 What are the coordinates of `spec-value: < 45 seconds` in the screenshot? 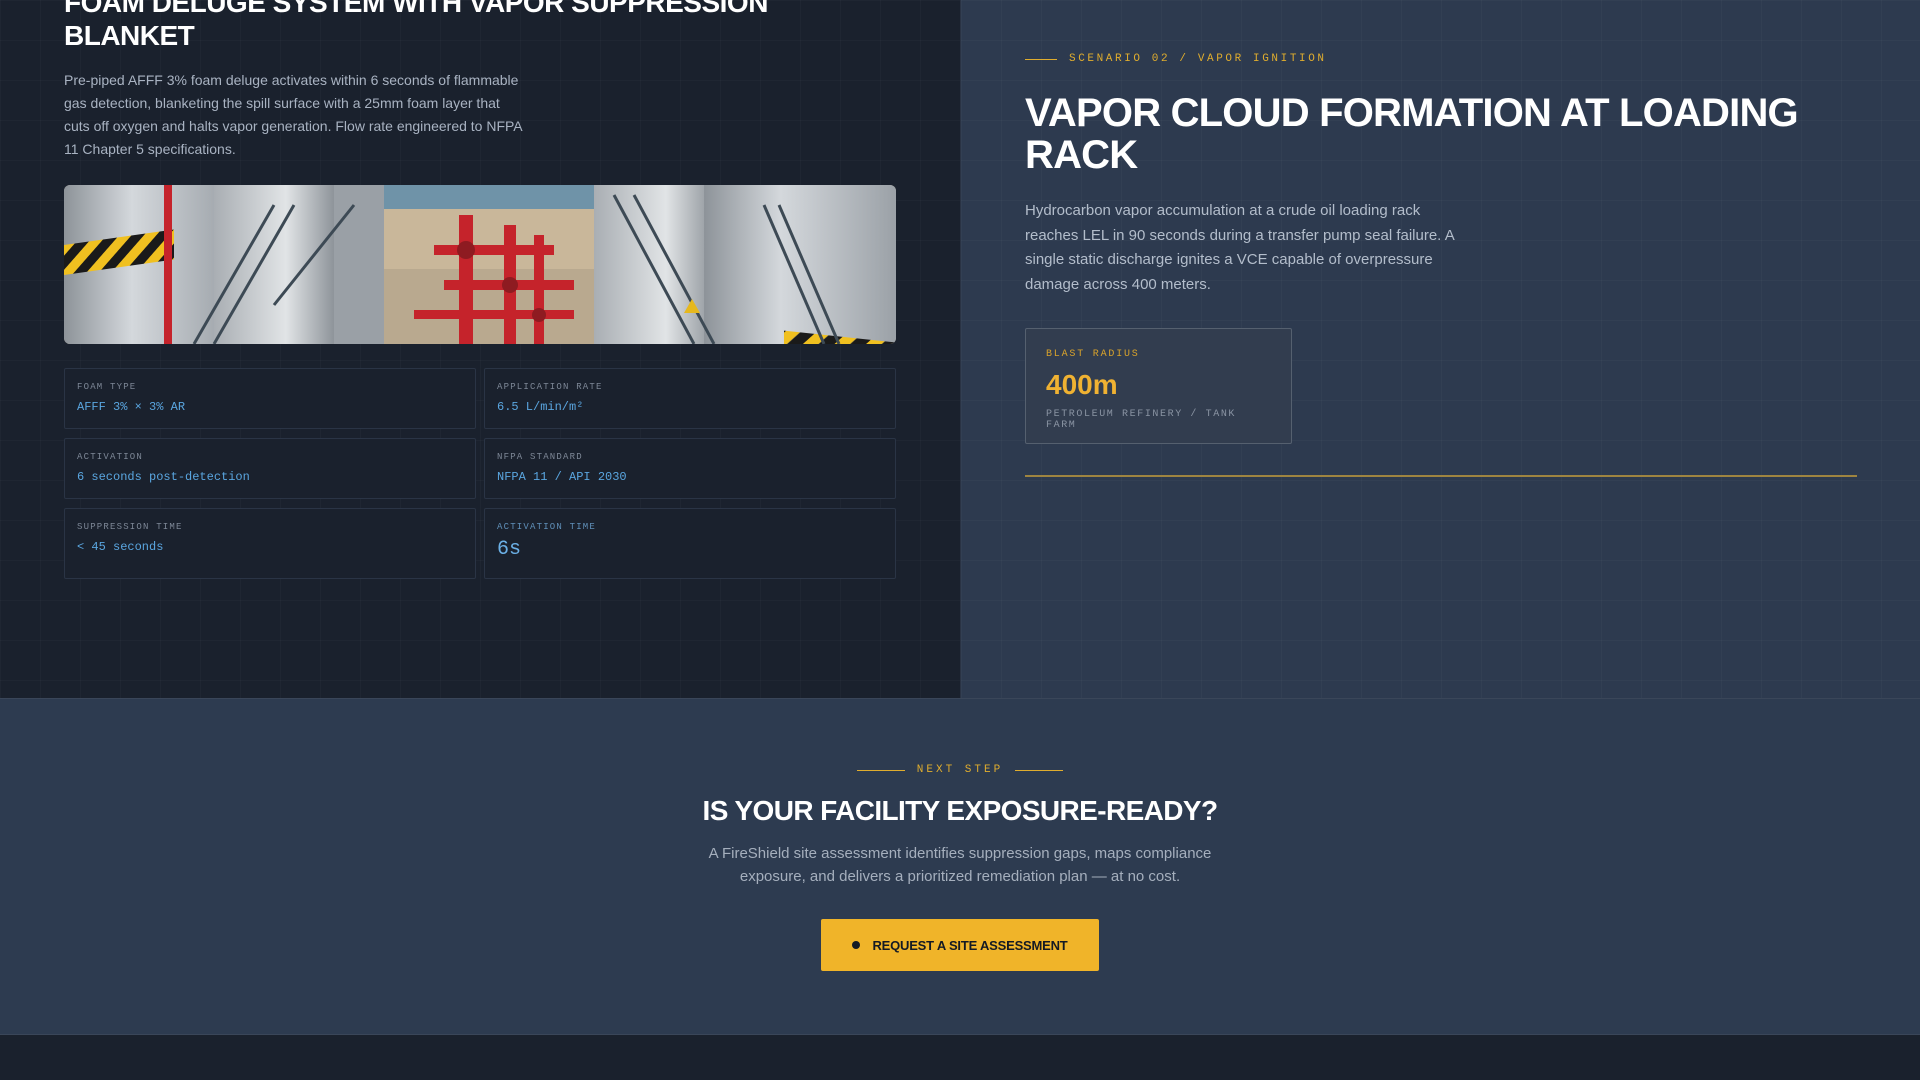 It's located at (120, 547).